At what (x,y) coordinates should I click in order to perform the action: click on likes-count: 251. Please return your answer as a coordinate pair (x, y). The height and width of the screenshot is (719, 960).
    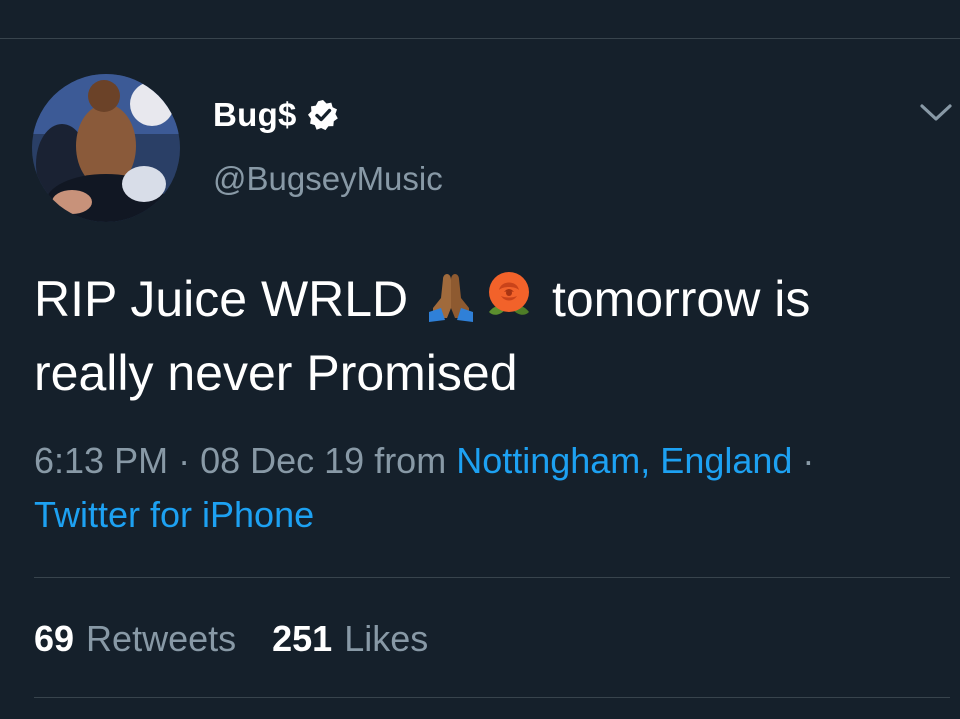
    Looking at the image, I should click on (302, 638).